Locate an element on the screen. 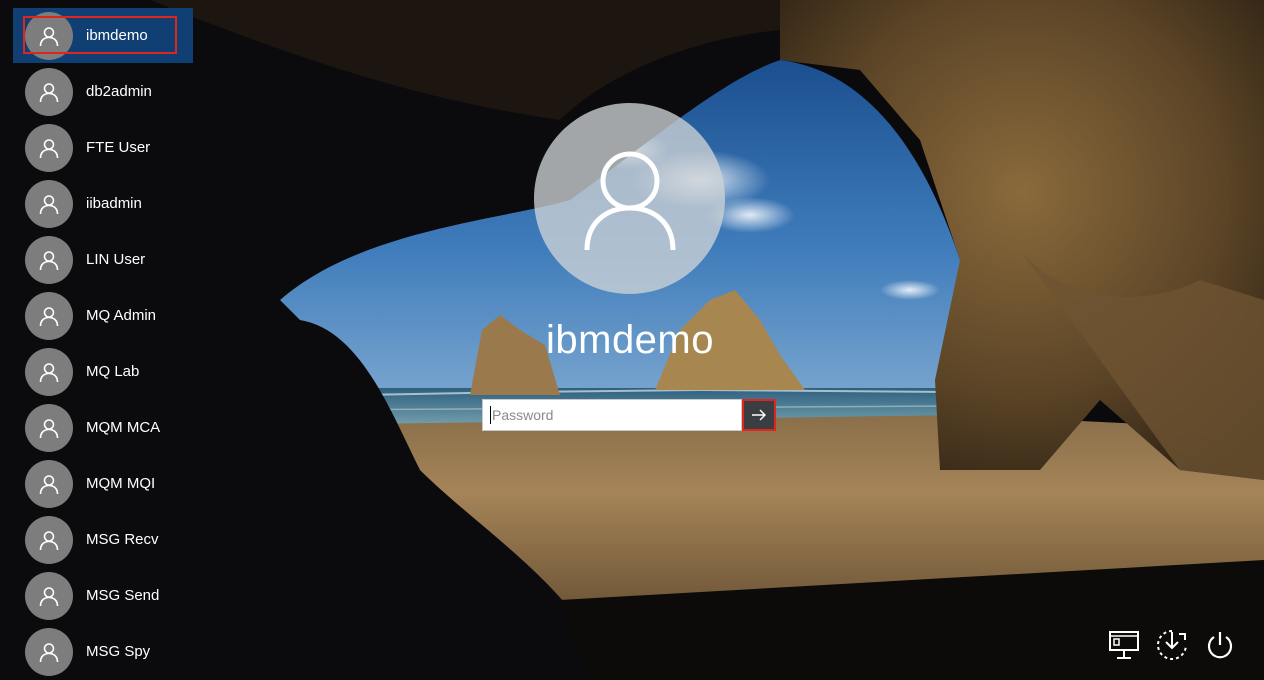  user-item-msg-send: MSG Send is located at coordinates (103, 595).